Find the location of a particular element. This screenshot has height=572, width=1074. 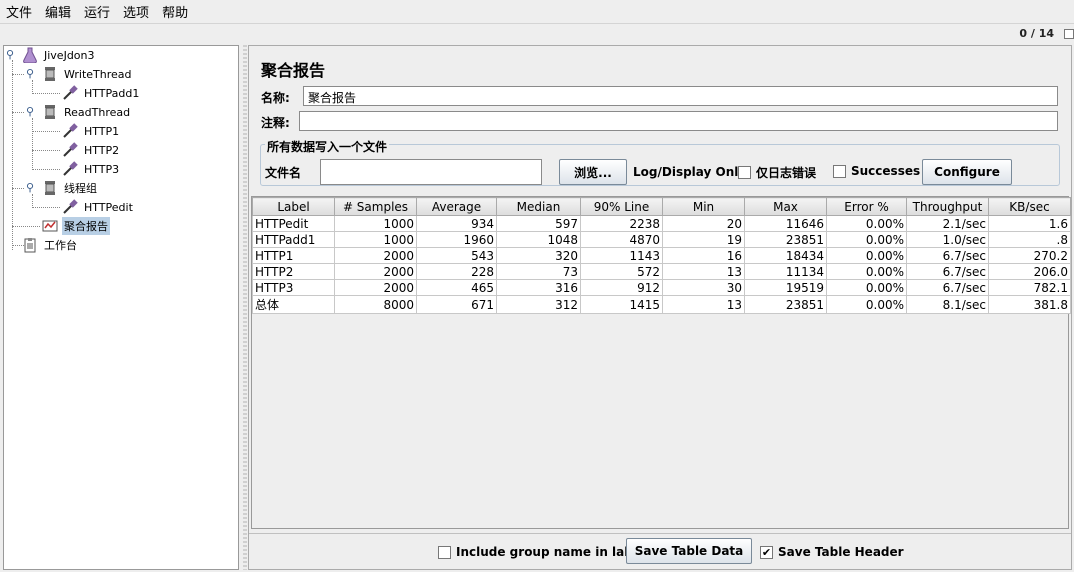

table-cell: 8.1/sec is located at coordinates (947, 304).